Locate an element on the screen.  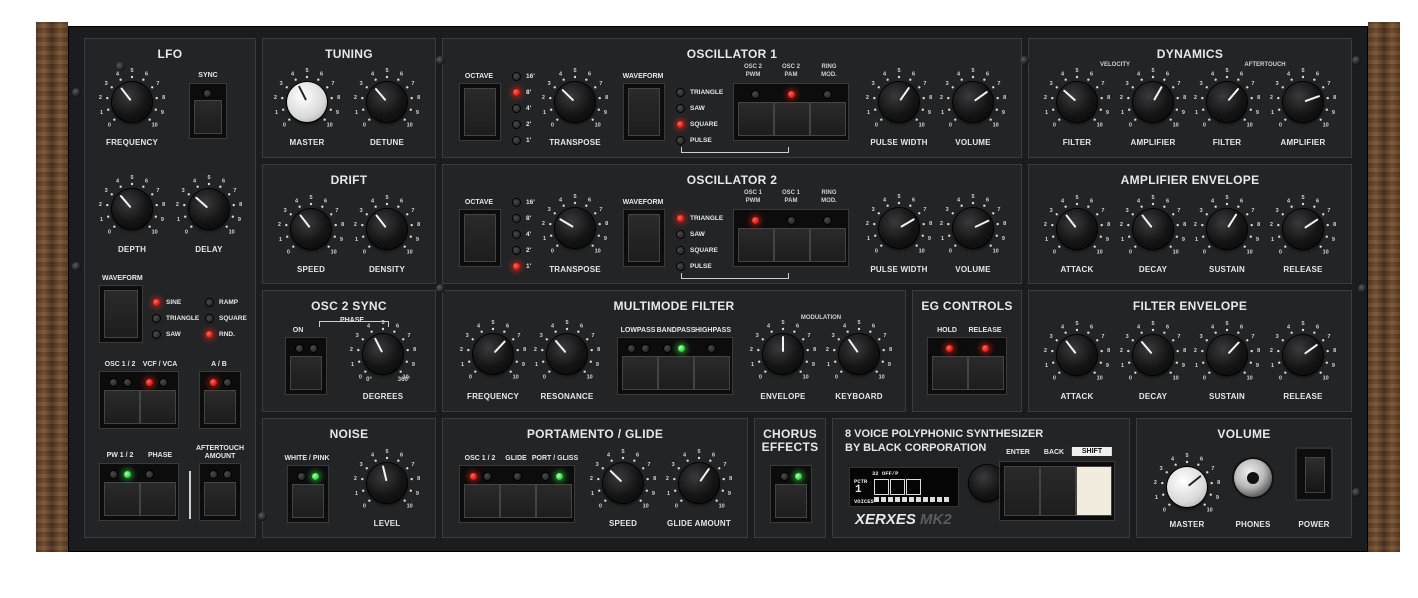
filter-keyboard-knob is located at coordinates (859, 354).